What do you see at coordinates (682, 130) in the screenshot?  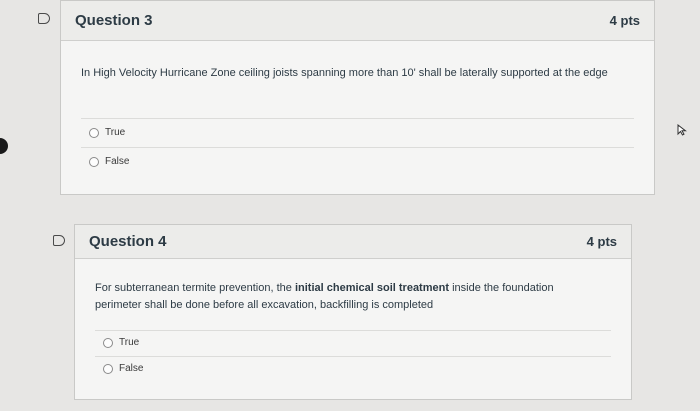 I see `mouse-cursor-icon` at bounding box center [682, 130].